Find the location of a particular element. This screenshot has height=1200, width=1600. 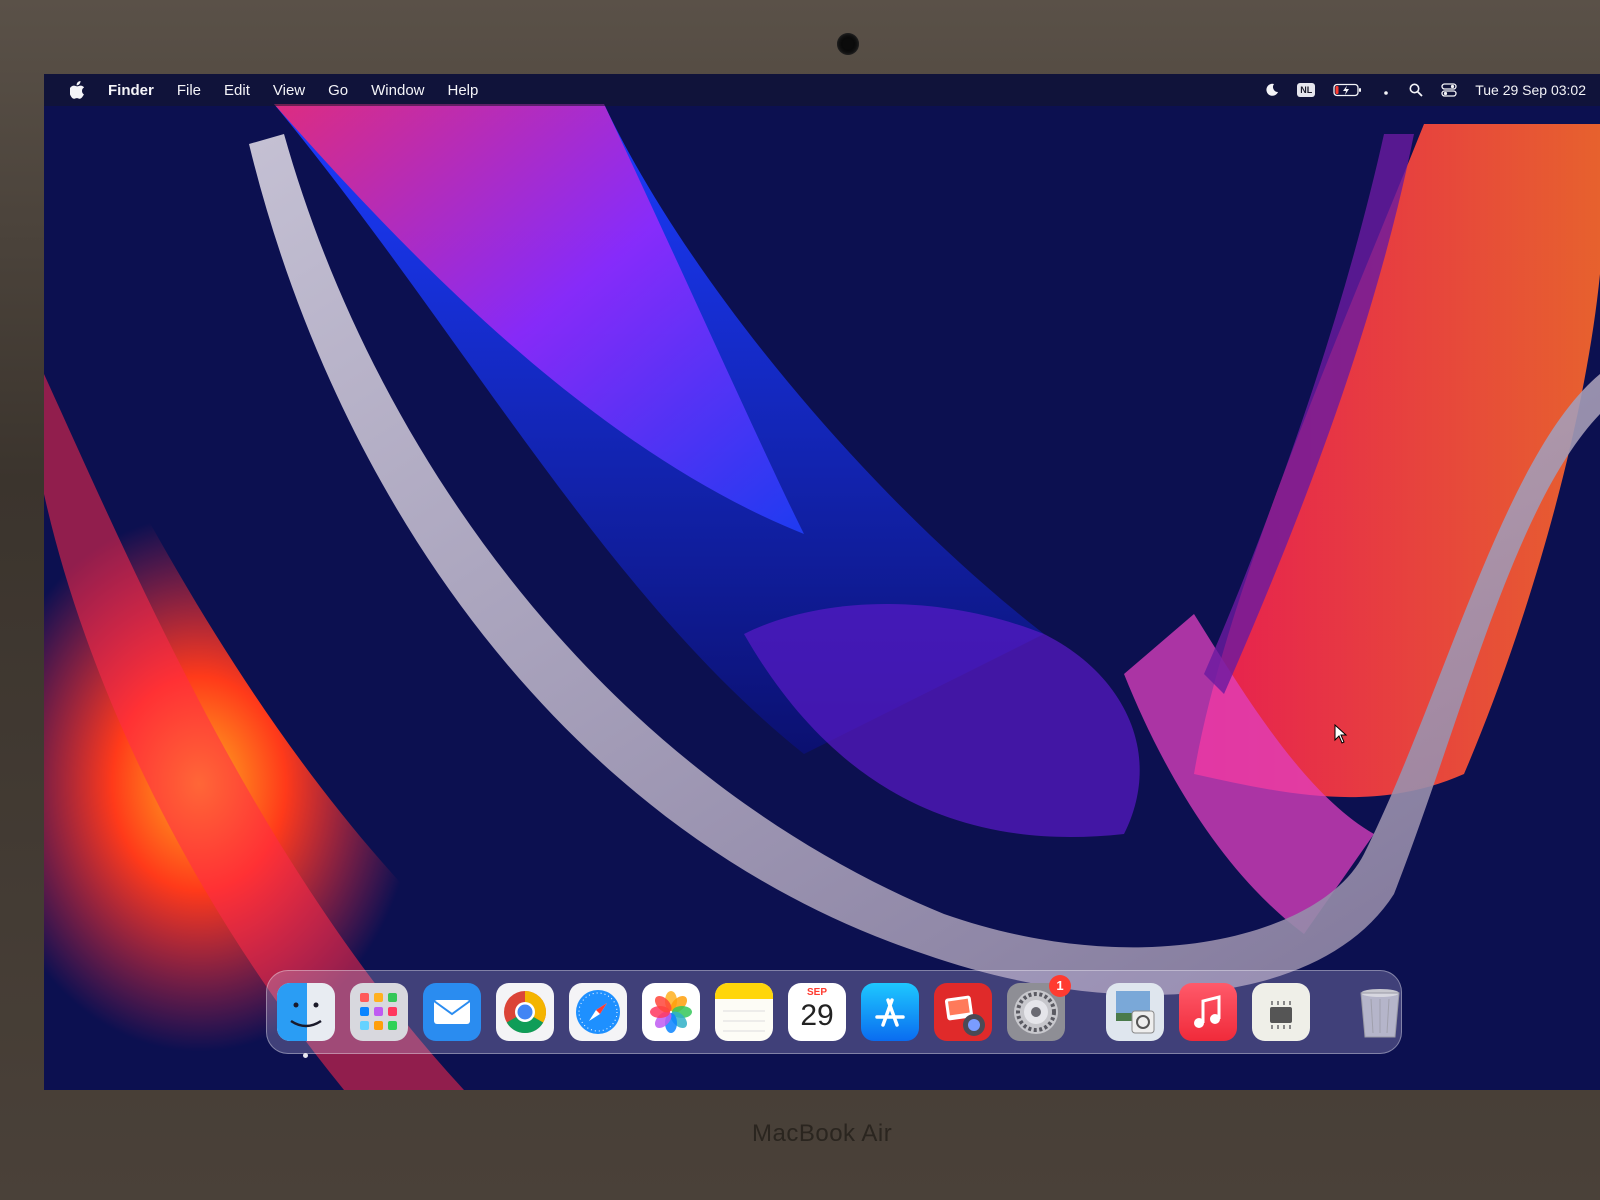

dock: SEP 29 1 is located at coordinates (834, 1014).